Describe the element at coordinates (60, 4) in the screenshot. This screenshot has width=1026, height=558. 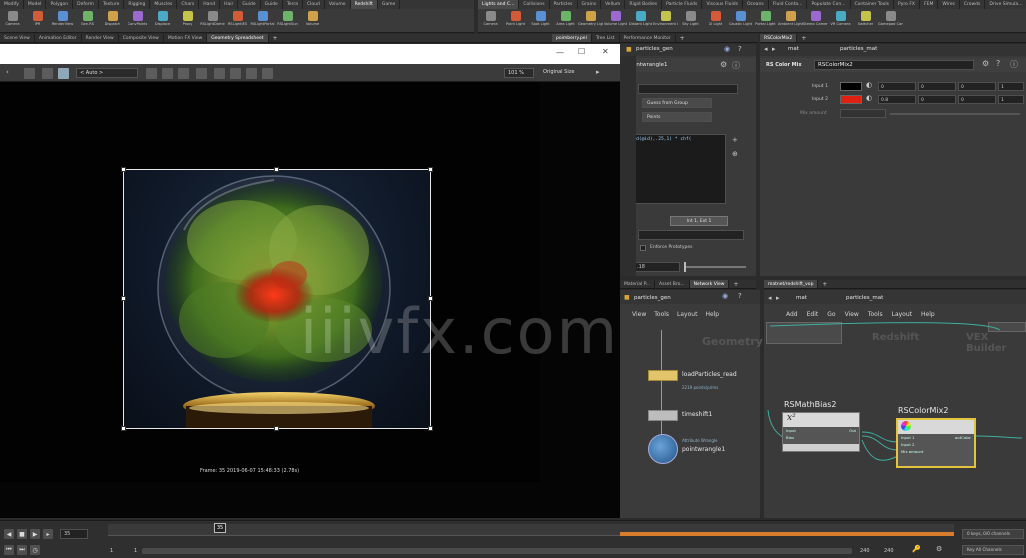
I see `shelf-tab-polygon: Polygon` at that location.